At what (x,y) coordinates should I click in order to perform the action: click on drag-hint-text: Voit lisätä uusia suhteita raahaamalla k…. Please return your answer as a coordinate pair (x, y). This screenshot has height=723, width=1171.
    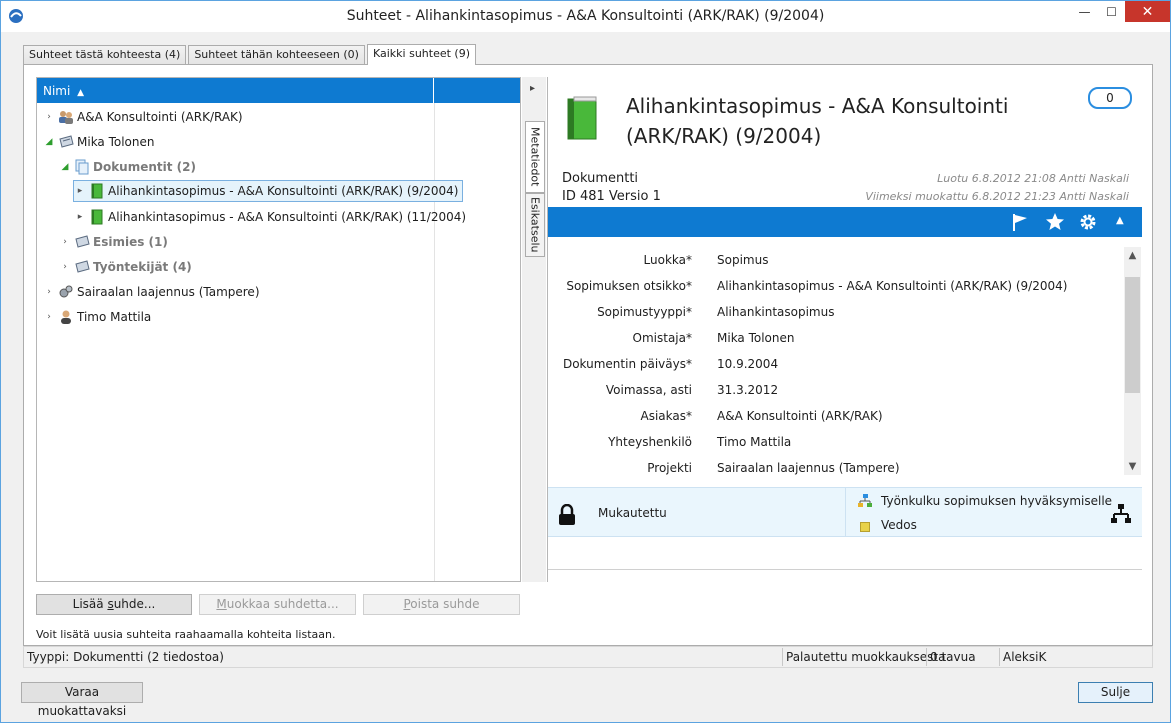
    Looking at the image, I should click on (186, 634).